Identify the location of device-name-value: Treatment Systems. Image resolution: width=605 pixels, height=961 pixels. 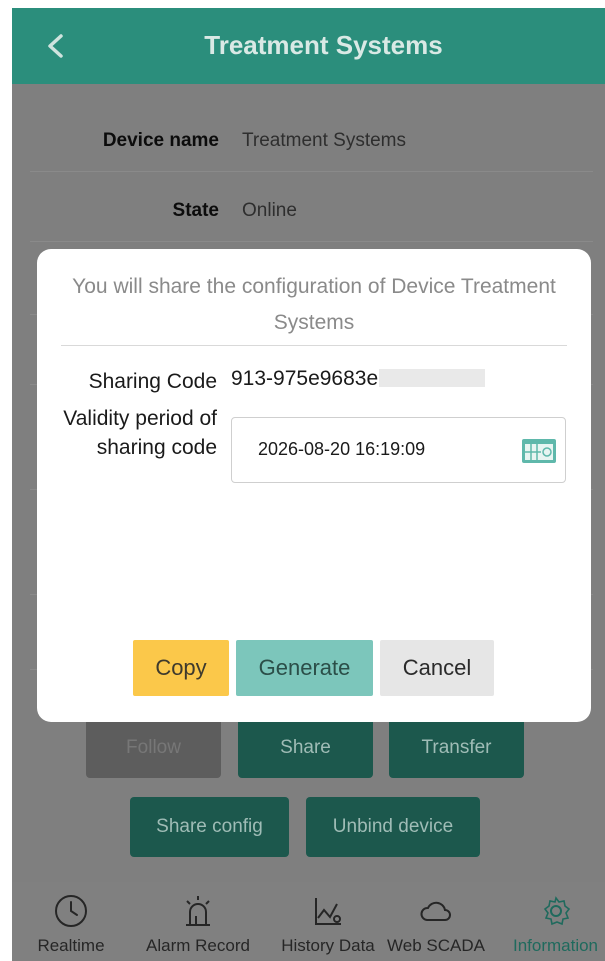
(324, 140).